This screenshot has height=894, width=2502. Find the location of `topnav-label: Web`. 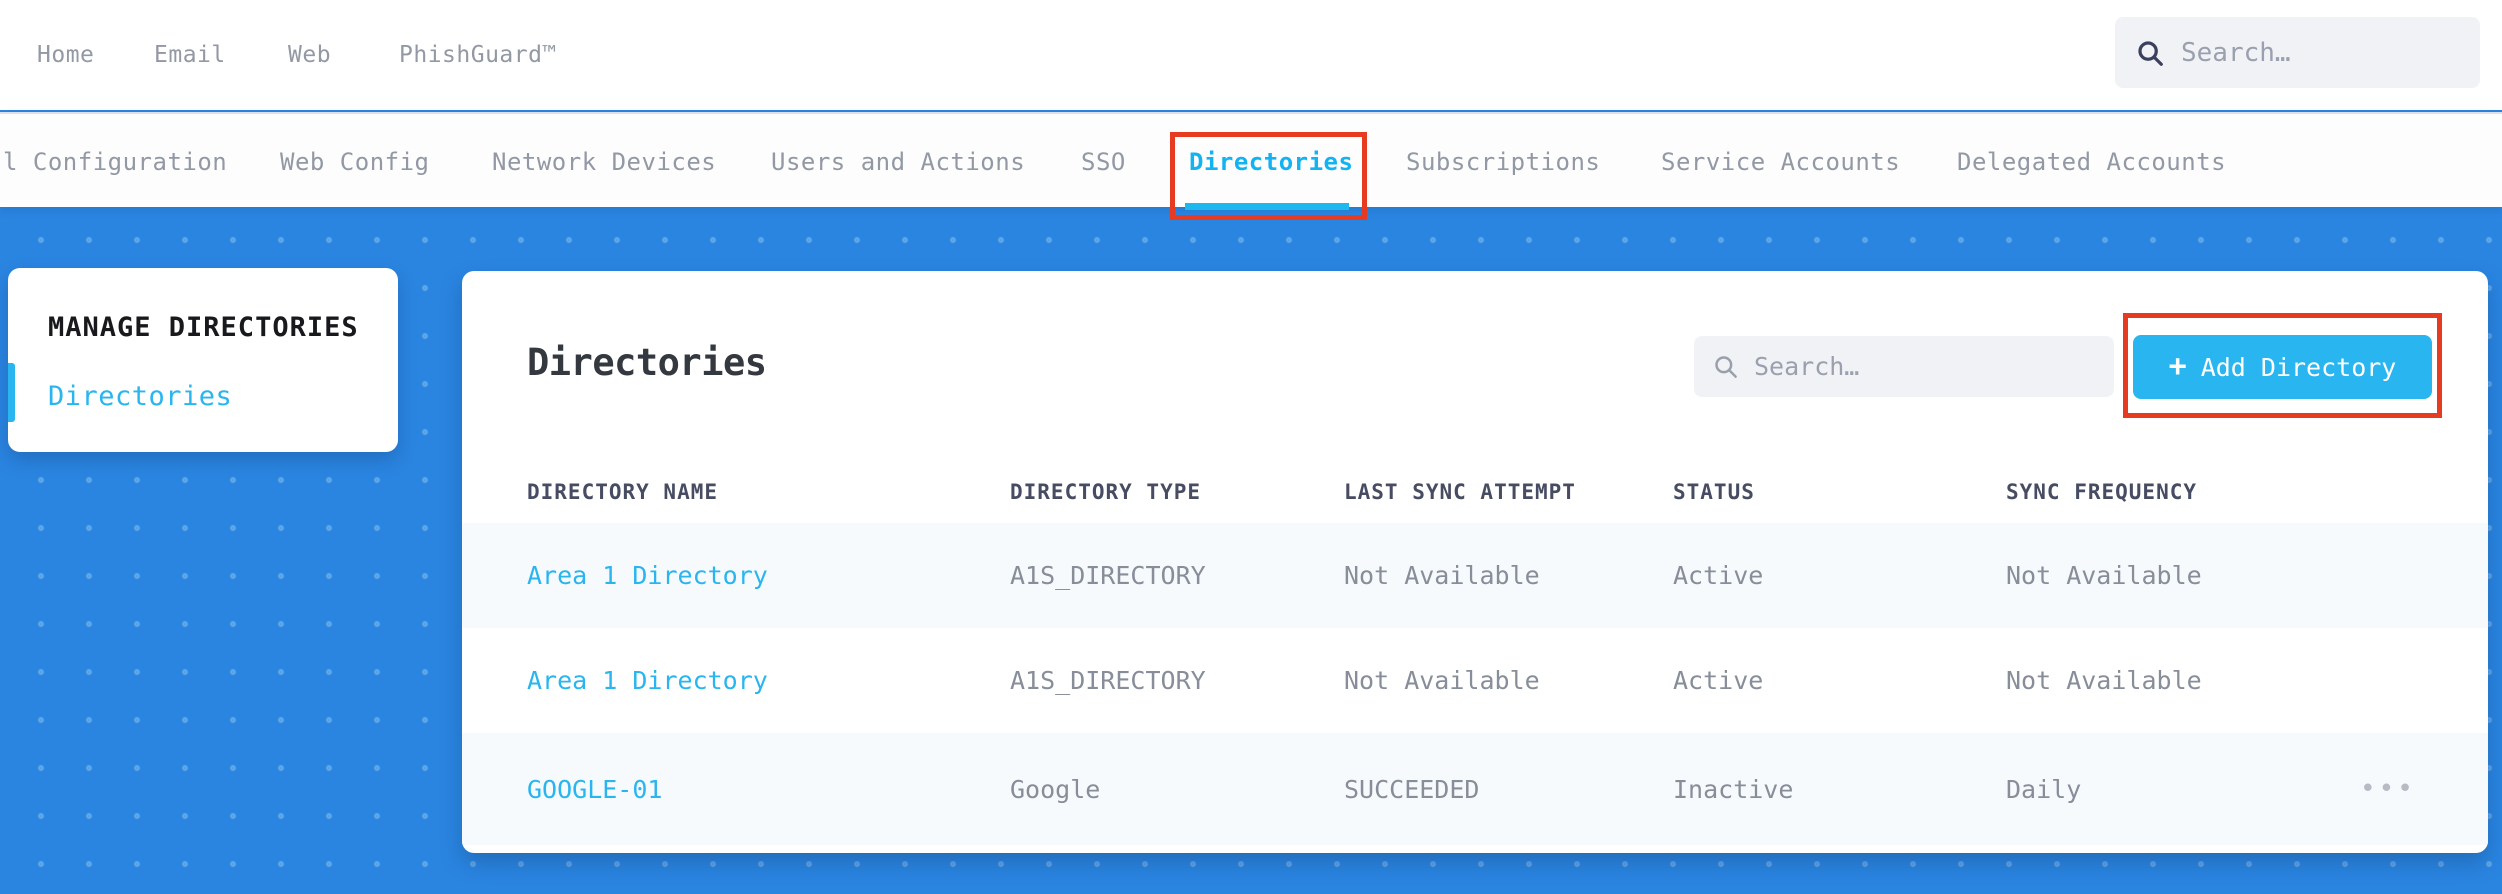

topnav-label: Web is located at coordinates (310, 55).